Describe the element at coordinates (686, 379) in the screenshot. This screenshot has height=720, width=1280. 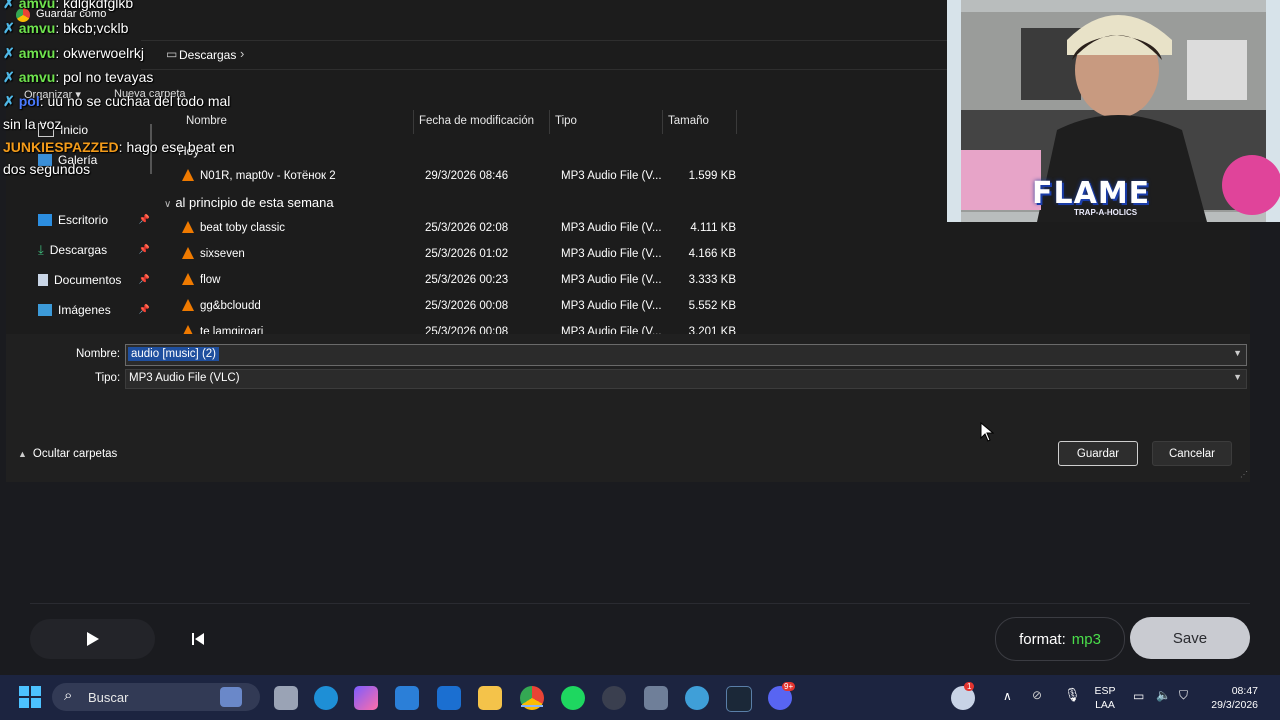
I see `file-type-select: MP3 Audio File (VLC) ▼` at that location.